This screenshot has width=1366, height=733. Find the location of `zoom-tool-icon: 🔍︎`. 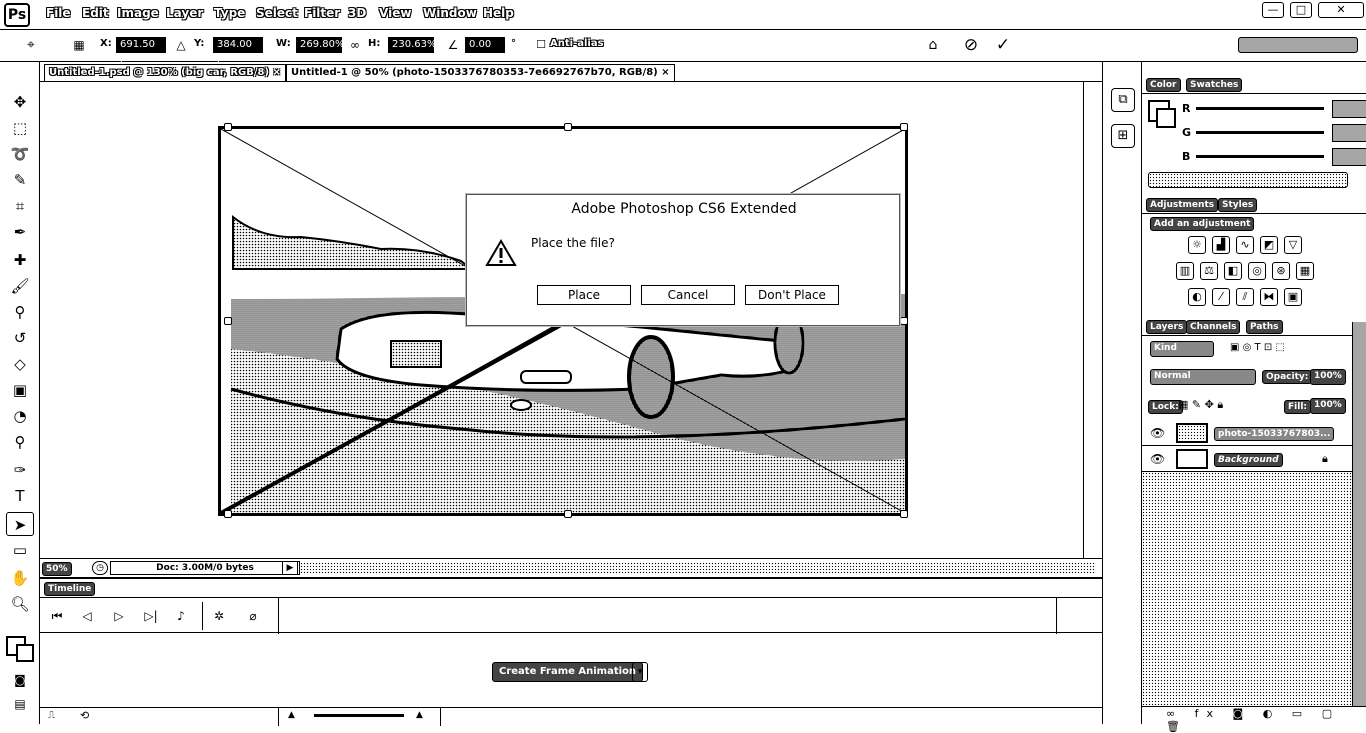

zoom-tool-icon: 🔍︎ is located at coordinates (20, 604).